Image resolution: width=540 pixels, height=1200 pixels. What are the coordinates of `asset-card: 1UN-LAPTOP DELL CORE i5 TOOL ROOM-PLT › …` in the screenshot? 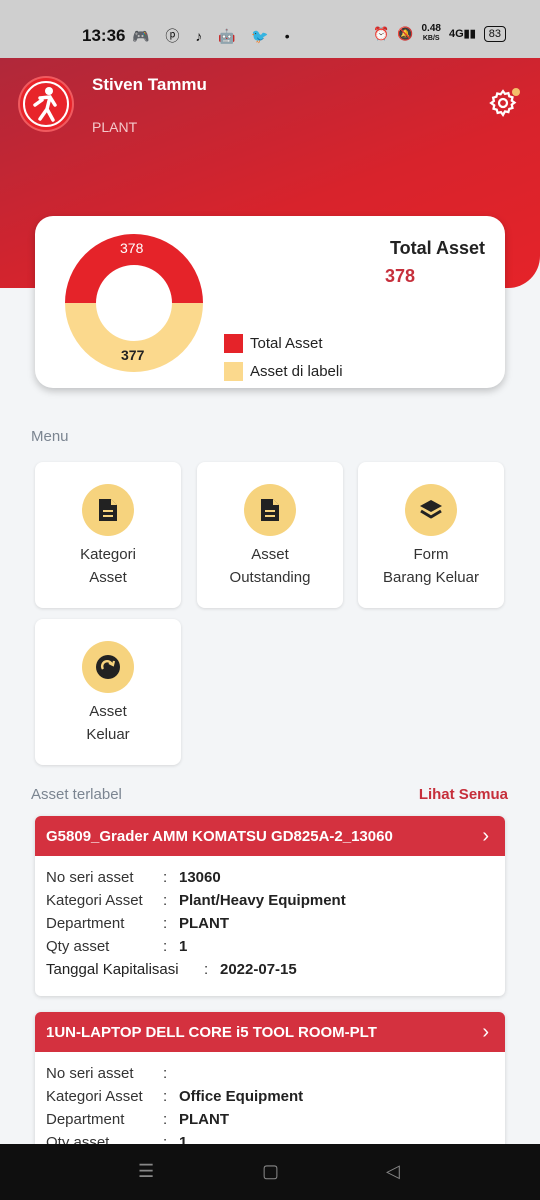 It's located at (270, 1082).